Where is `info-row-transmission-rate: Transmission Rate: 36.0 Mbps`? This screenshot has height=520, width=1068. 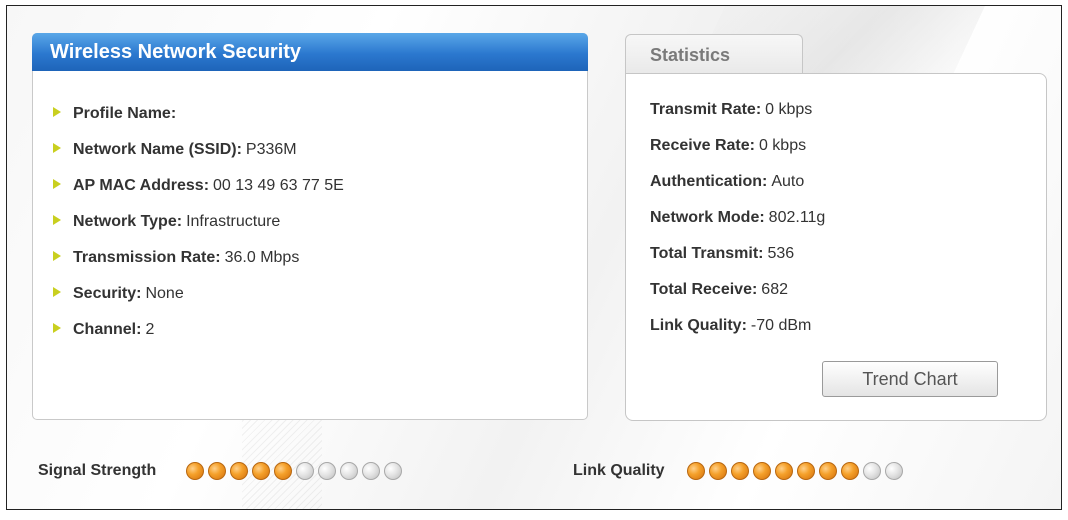 info-row-transmission-rate: Transmission Rate: 36.0 Mbps is located at coordinates (198, 258).